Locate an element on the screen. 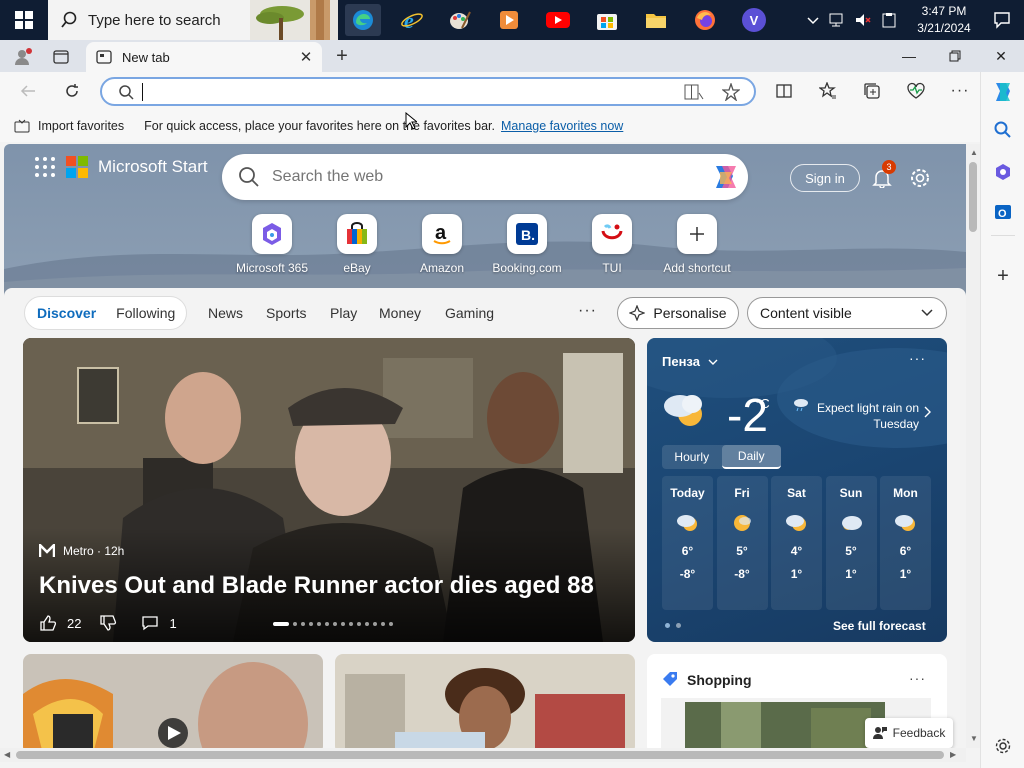 This screenshot has height=768, width=1024. scroll-up-arrow-icon: ▲ is located at coordinates (974, 152).